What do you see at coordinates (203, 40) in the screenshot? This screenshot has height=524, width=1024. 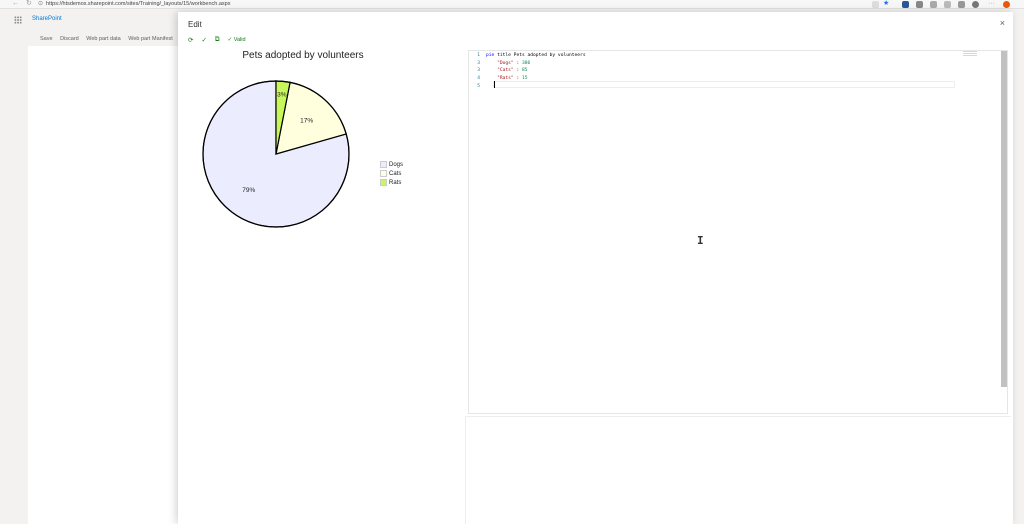 I see `check-icon: ✓` at bounding box center [203, 40].